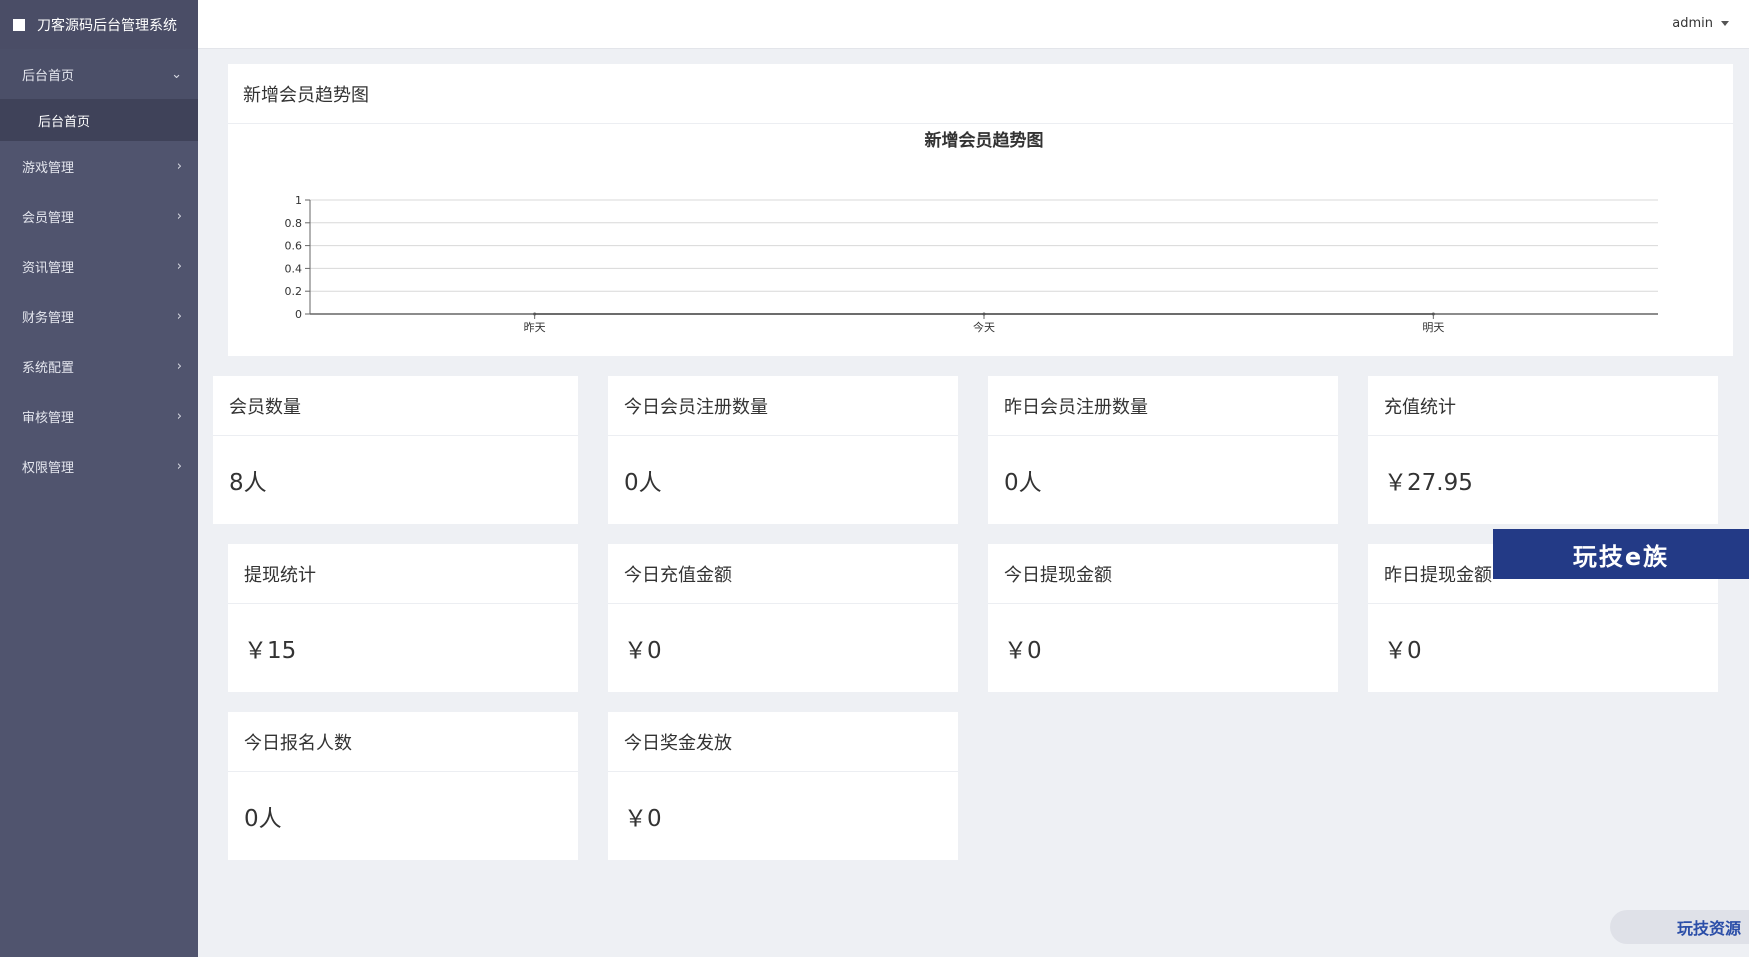 The height and width of the screenshot is (957, 1749). I want to click on card-value: ￥15, so click(270, 651).